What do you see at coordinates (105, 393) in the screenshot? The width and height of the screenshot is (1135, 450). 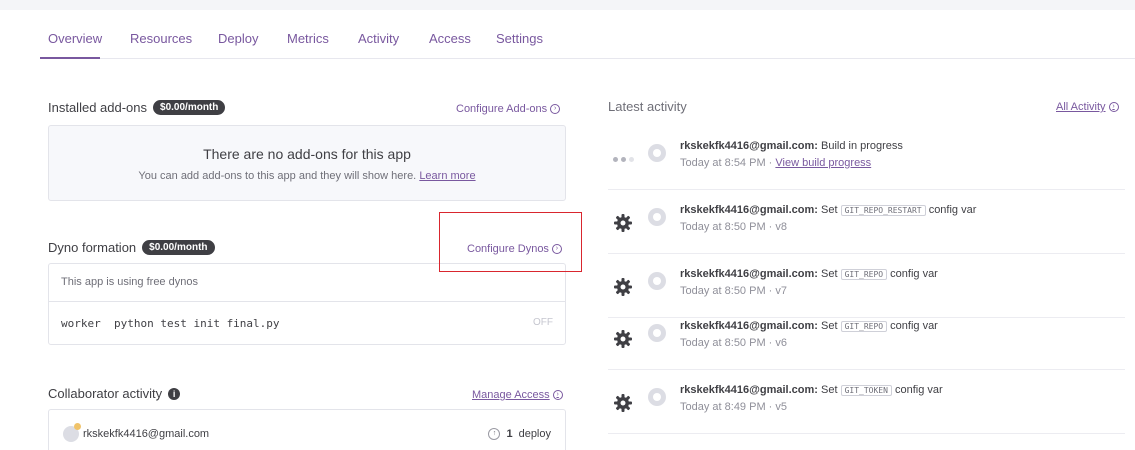 I see `collaborators-title: Collaborator activity` at bounding box center [105, 393].